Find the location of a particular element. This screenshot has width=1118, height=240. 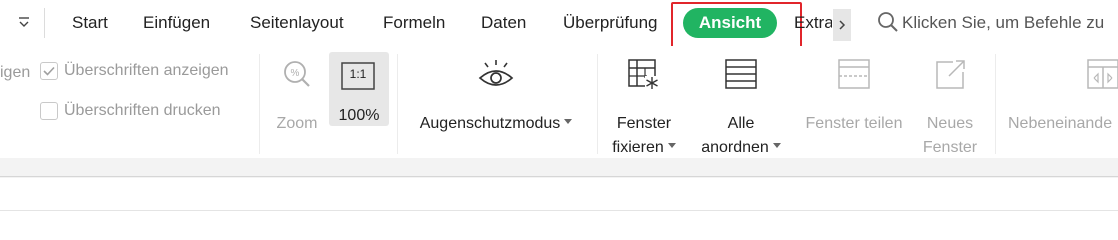

new-window-icon is located at coordinates (950, 74).